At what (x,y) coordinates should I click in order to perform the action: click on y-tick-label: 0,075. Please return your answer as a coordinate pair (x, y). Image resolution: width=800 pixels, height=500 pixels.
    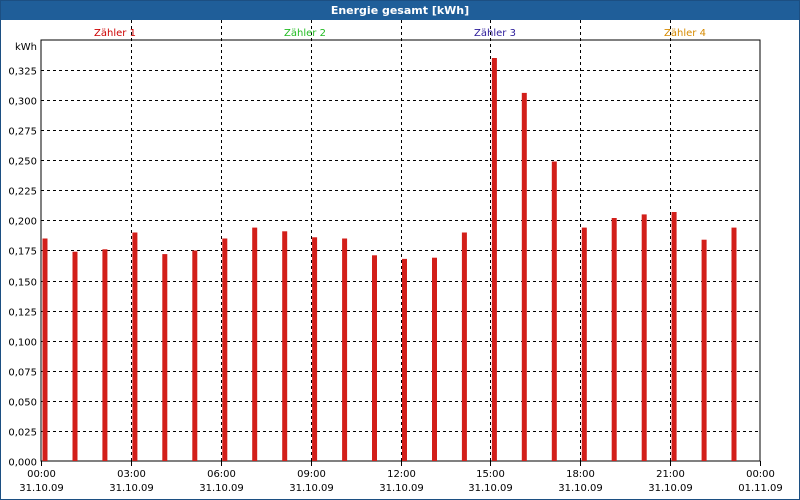
    Looking at the image, I should click on (22, 373).